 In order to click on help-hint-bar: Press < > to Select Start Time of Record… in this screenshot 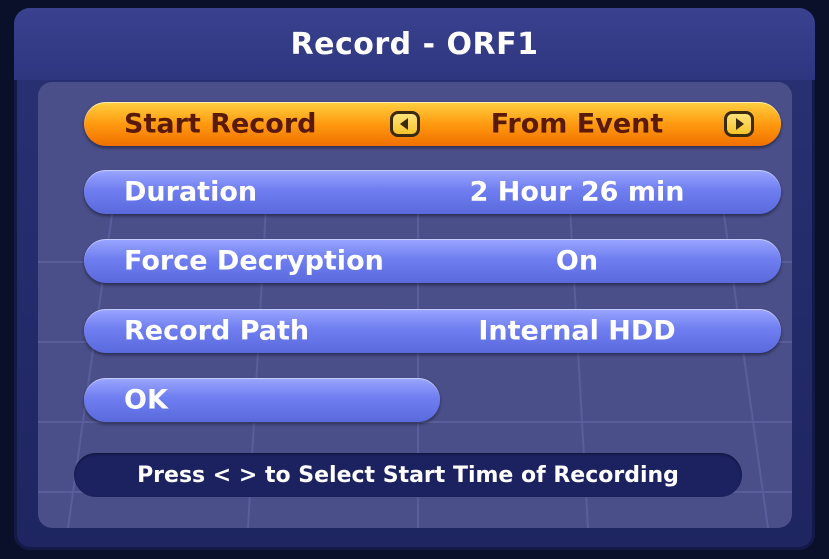, I will do `click(408, 475)`.